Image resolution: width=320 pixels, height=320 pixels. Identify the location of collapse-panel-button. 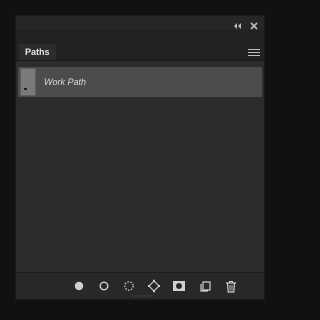
(237, 23).